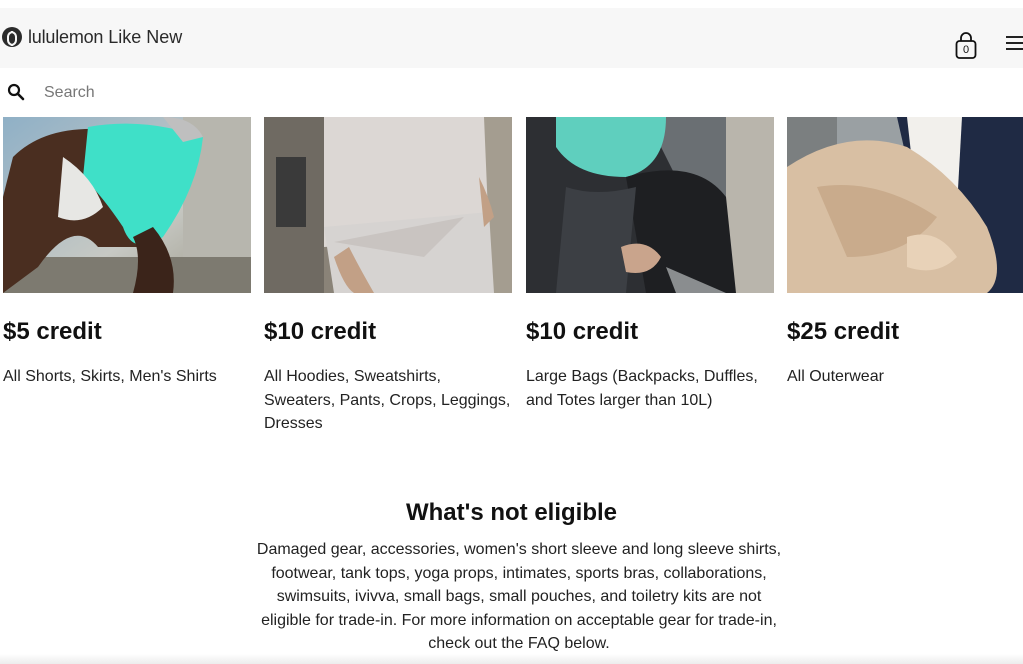 Image resolution: width=1023 pixels, height=664 pixels. Describe the element at coordinates (12, 37) in the screenshot. I see `lululemon-logo-icon` at that location.